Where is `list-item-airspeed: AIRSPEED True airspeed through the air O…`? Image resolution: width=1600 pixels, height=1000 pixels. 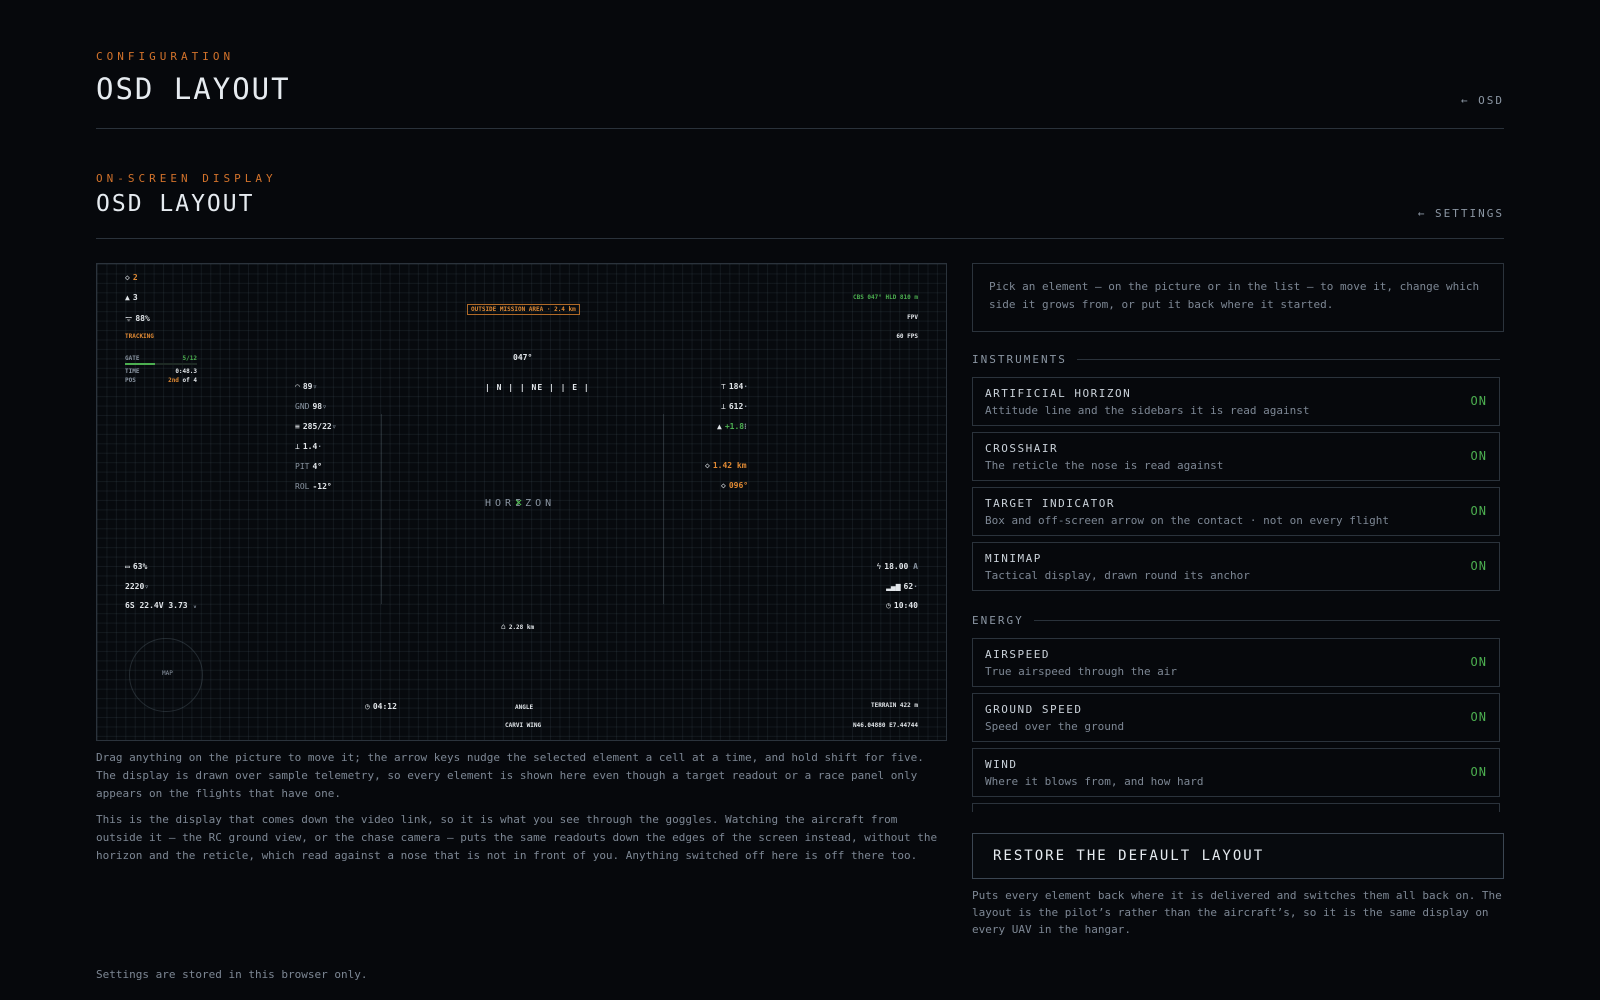 list-item-airspeed: AIRSPEED True airspeed through the air O… is located at coordinates (1236, 662).